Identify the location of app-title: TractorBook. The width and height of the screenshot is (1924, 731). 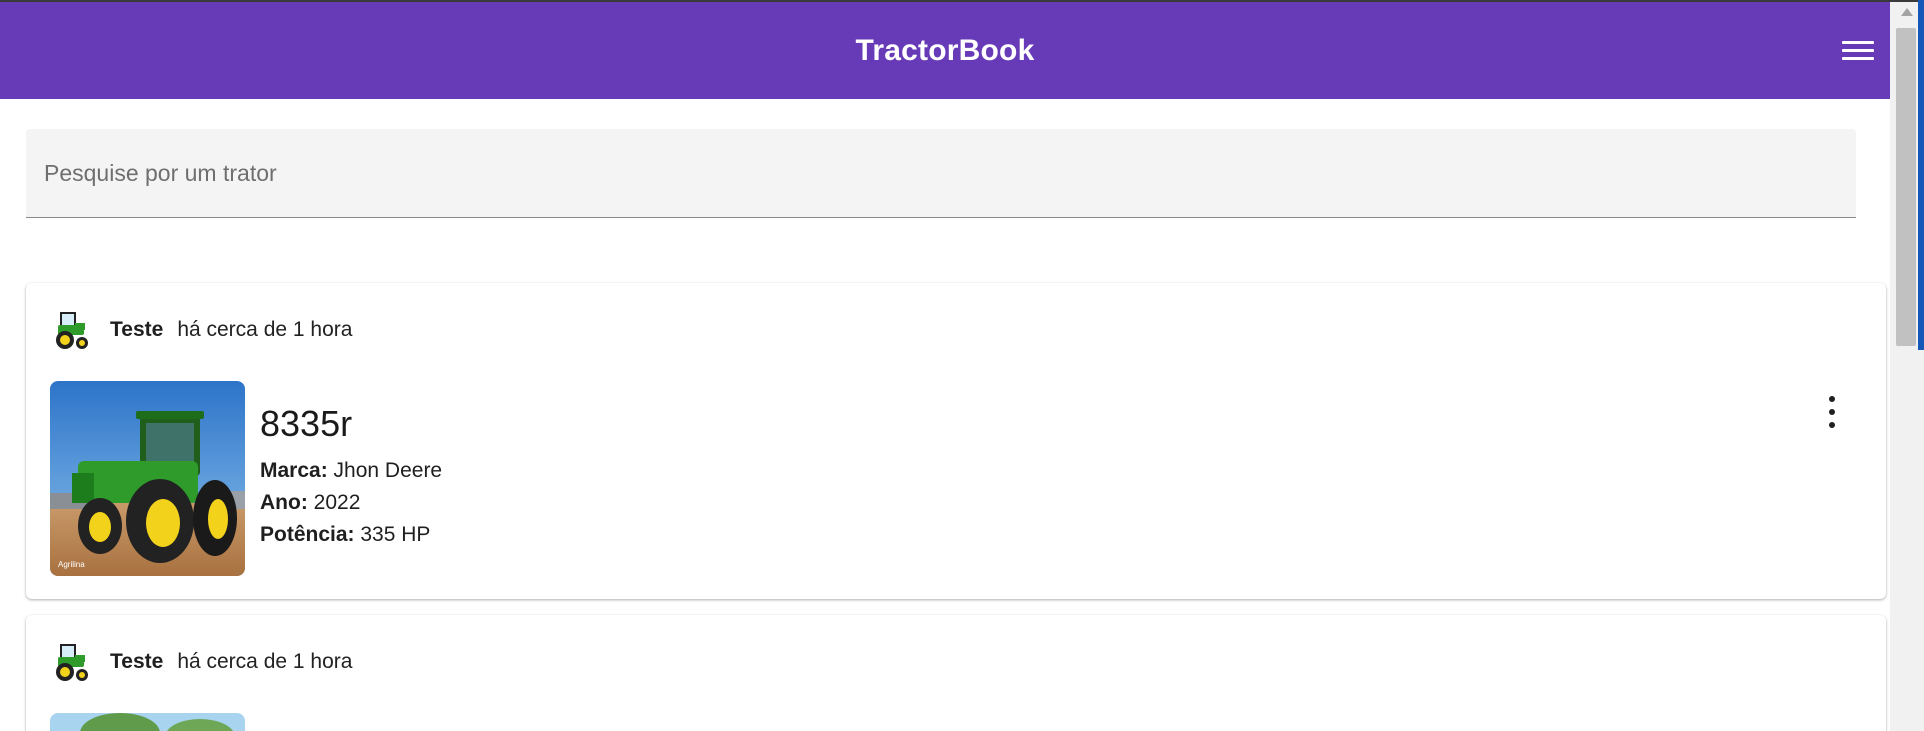
(945, 50).